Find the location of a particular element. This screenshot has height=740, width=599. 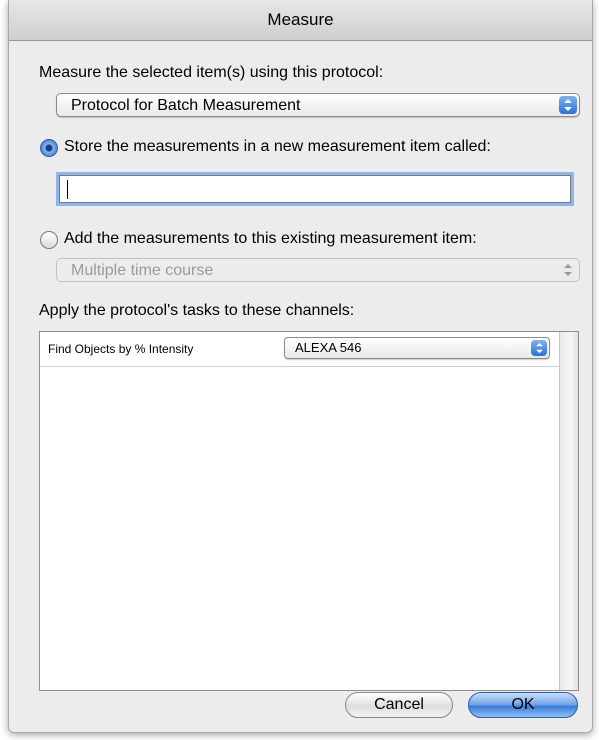

text-caret is located at coordinates (67, 189).